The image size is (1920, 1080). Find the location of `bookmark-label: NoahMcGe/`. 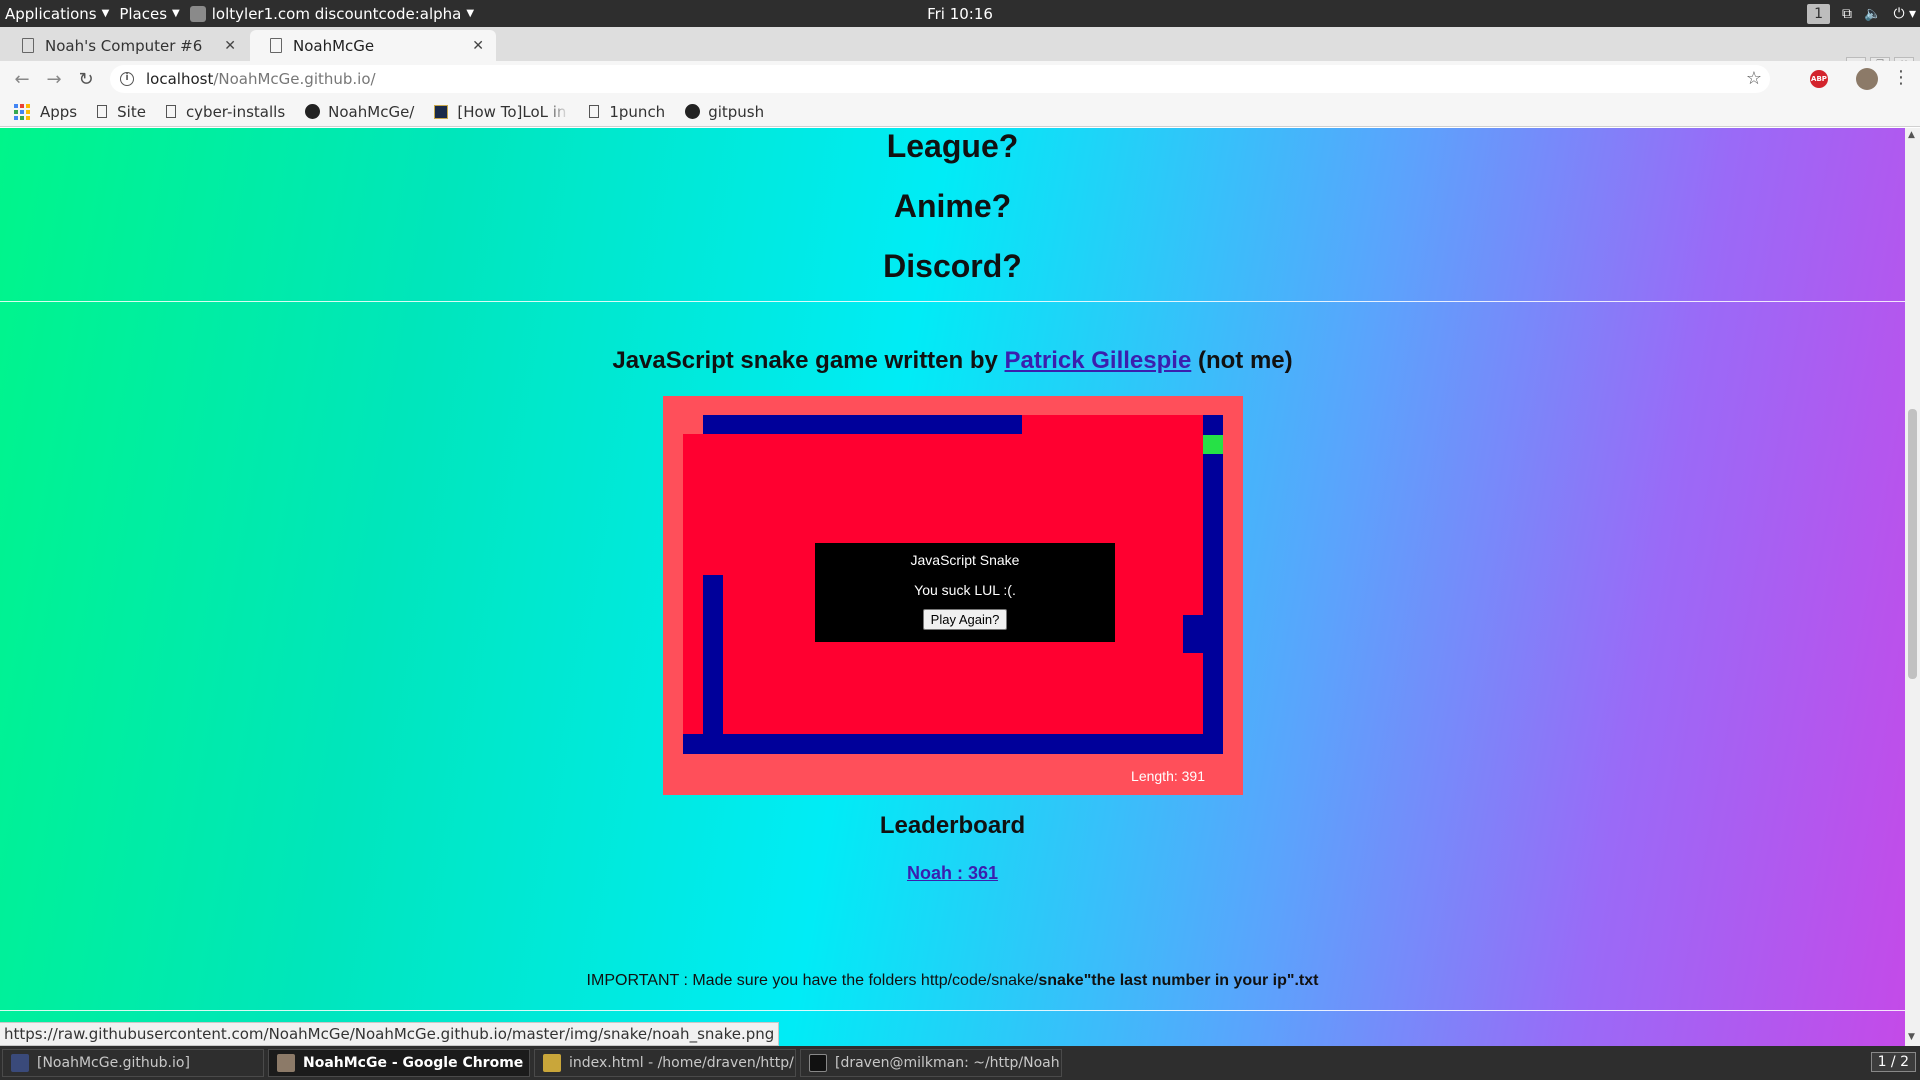

bookmark-label: NoahMcGe/ is located at coordinates (371, 111).